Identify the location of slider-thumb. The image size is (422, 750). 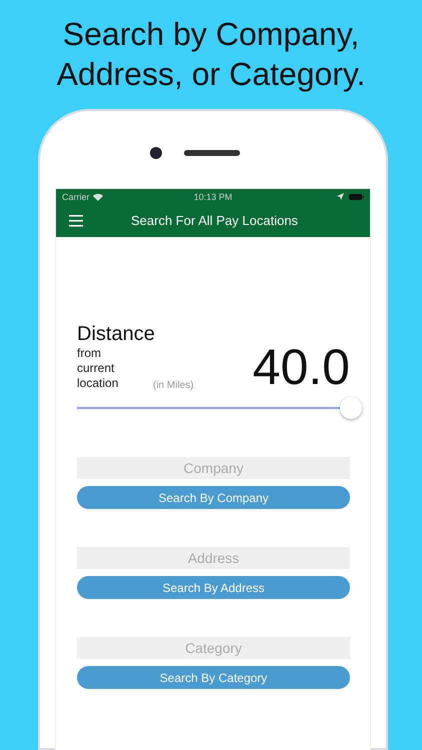
(351, 408).